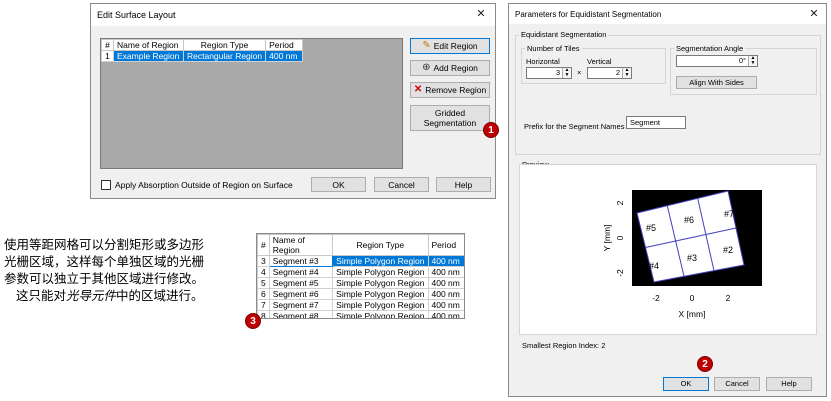 This screenshot has width=831, height=401. What do you see at coordinates (599, 61) in the screenshot?
I see `vertical-label: Vertical` at bounding box center [599, 61].